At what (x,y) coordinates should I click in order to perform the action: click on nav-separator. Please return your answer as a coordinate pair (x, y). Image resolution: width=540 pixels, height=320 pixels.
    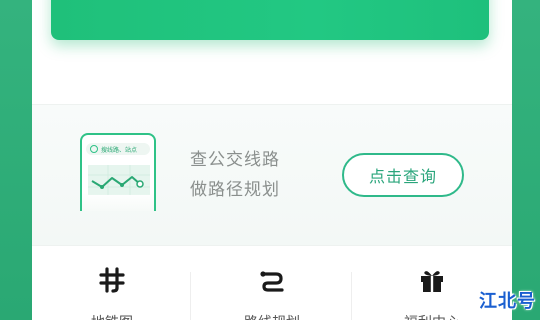
    Looking at the image, I should click on (190, 296).